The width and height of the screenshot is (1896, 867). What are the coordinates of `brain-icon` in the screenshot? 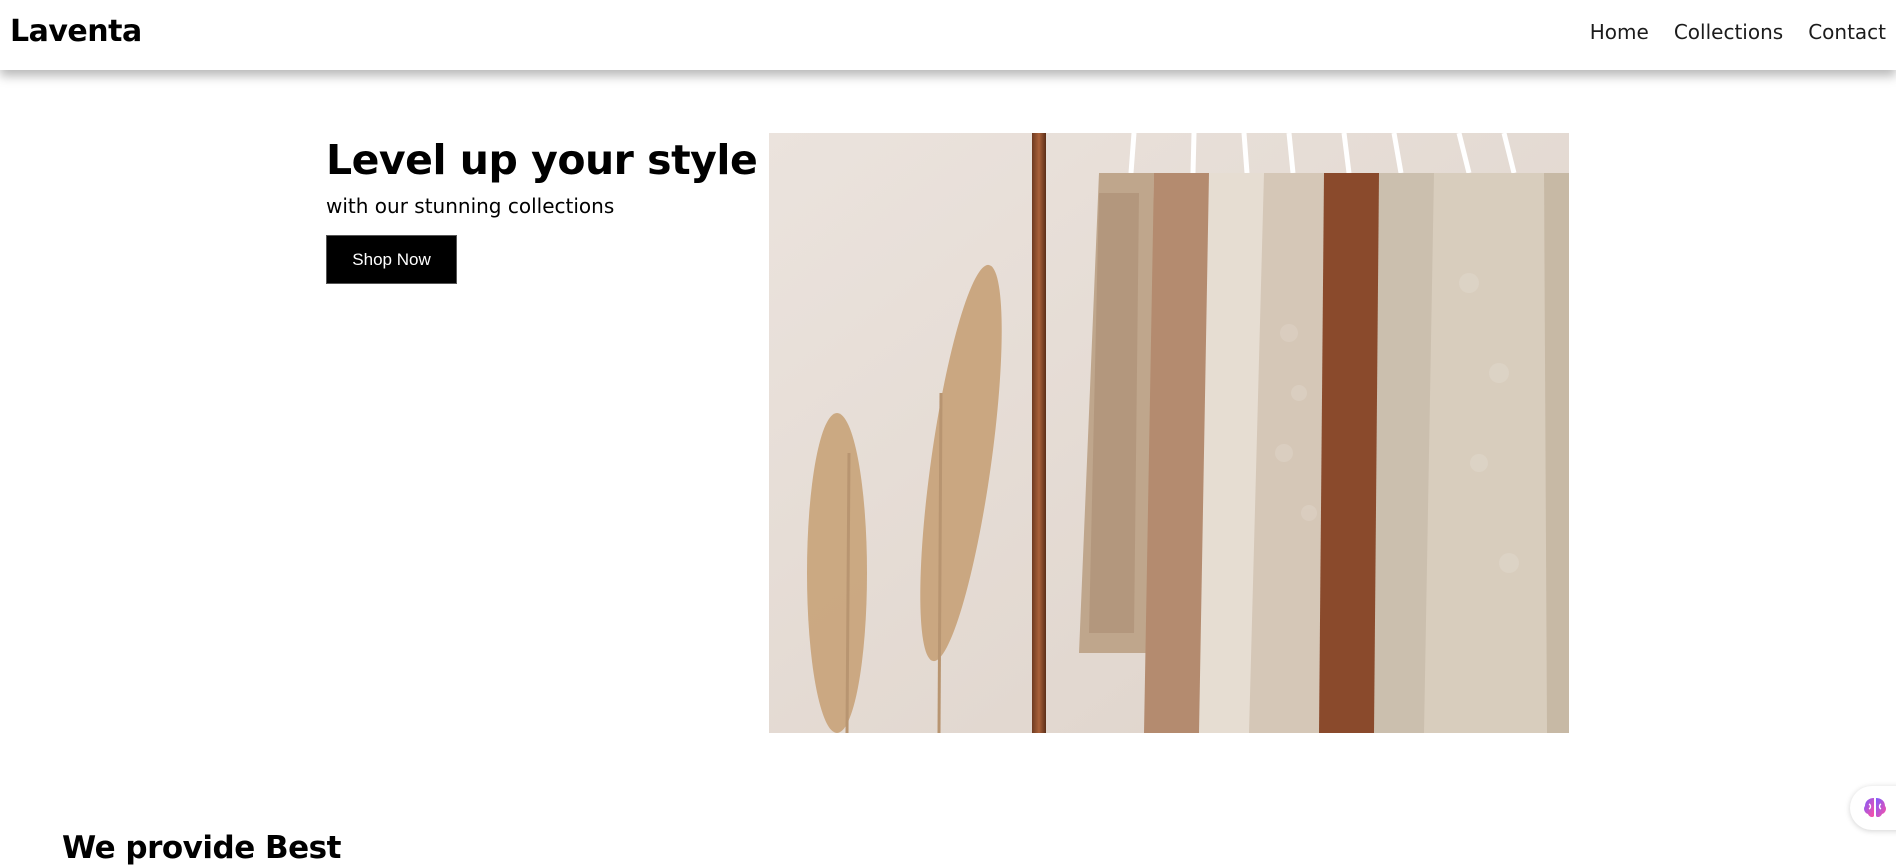 It's located at (1875, 808).